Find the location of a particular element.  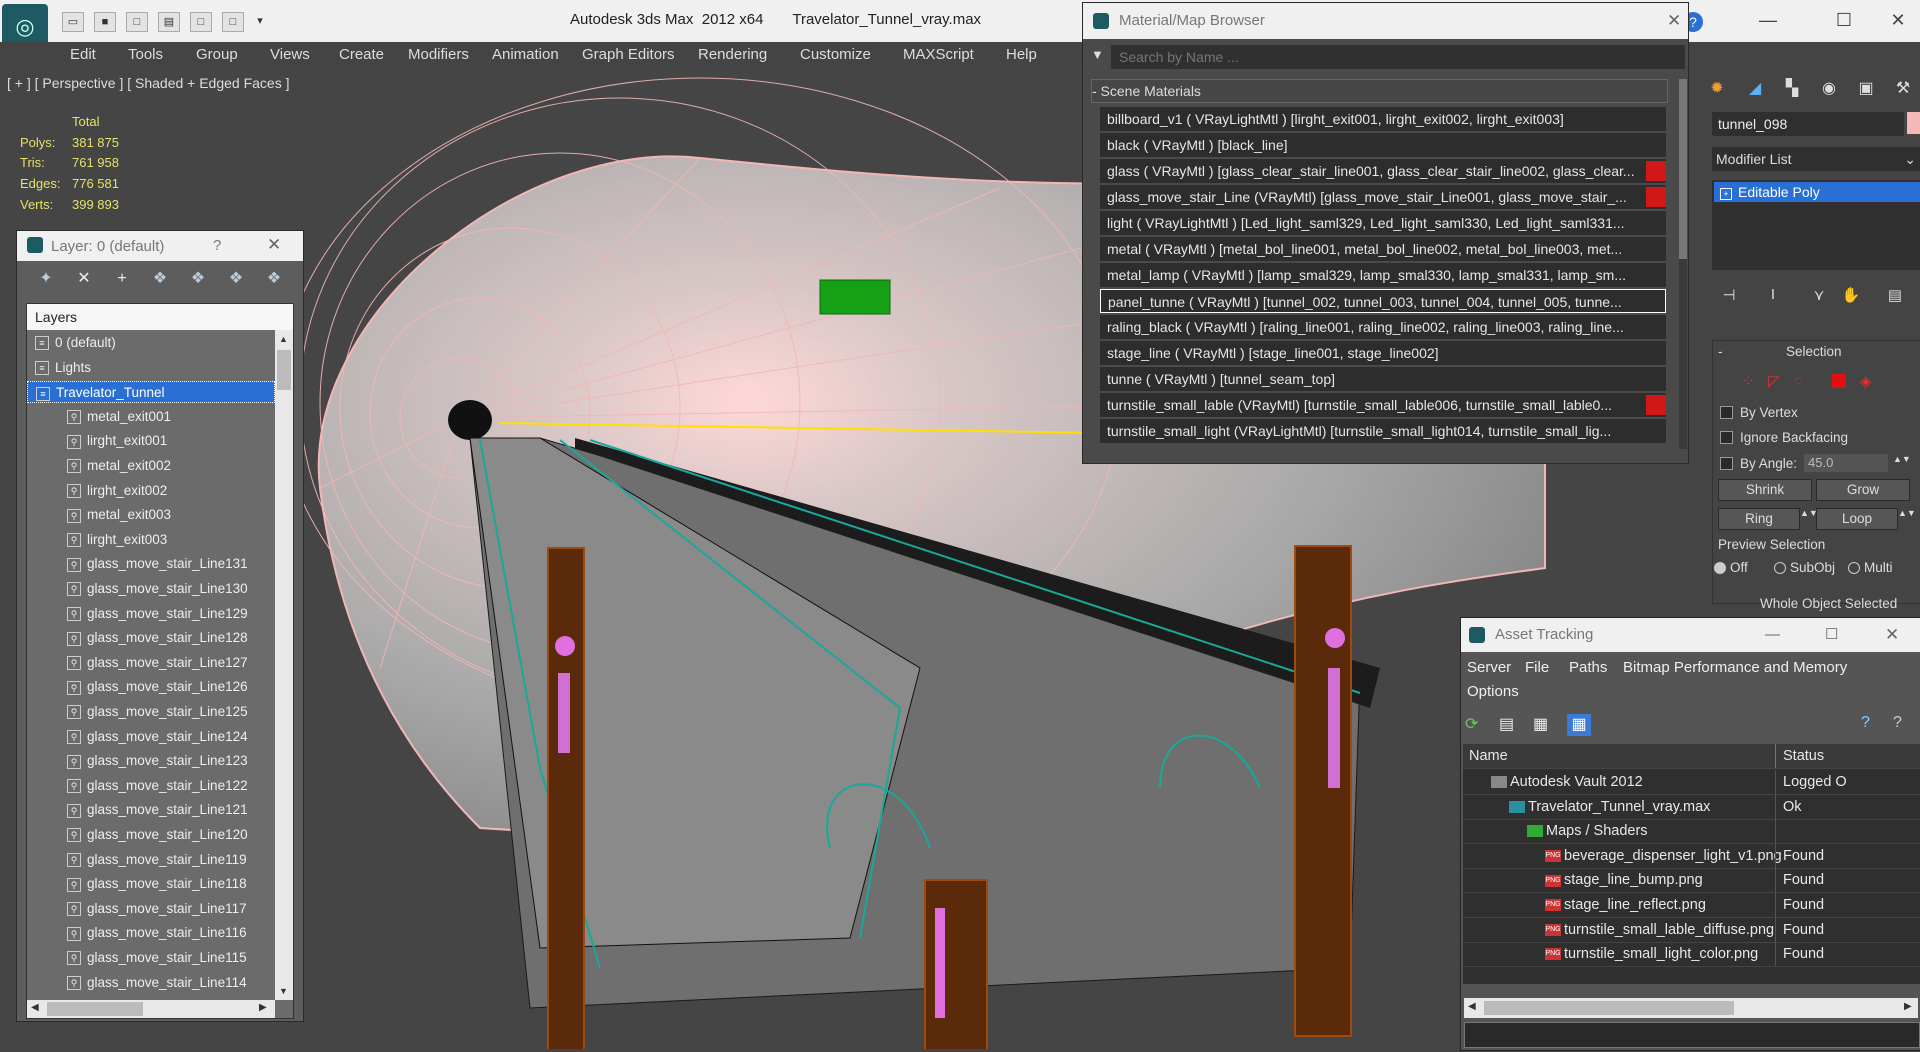

ring-button: Ring is located at coordinates (1759, 519).